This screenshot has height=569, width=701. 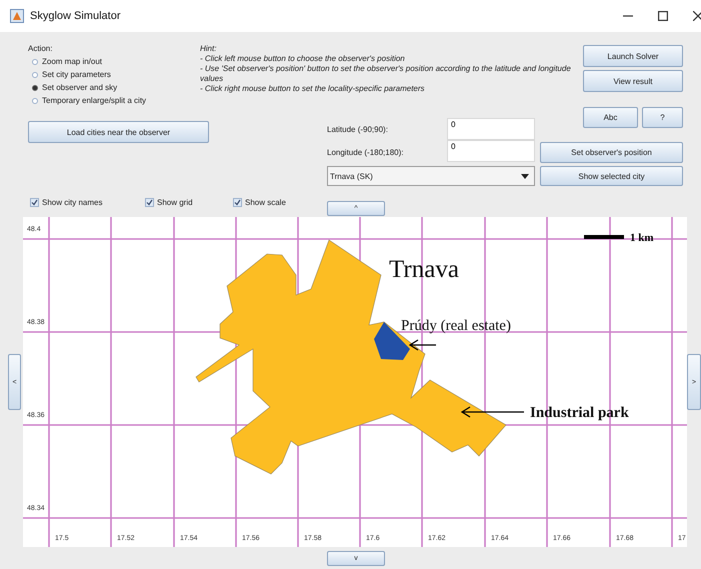 I want to click on radio-label: Set observer and sky, so click(x=80, y=87).